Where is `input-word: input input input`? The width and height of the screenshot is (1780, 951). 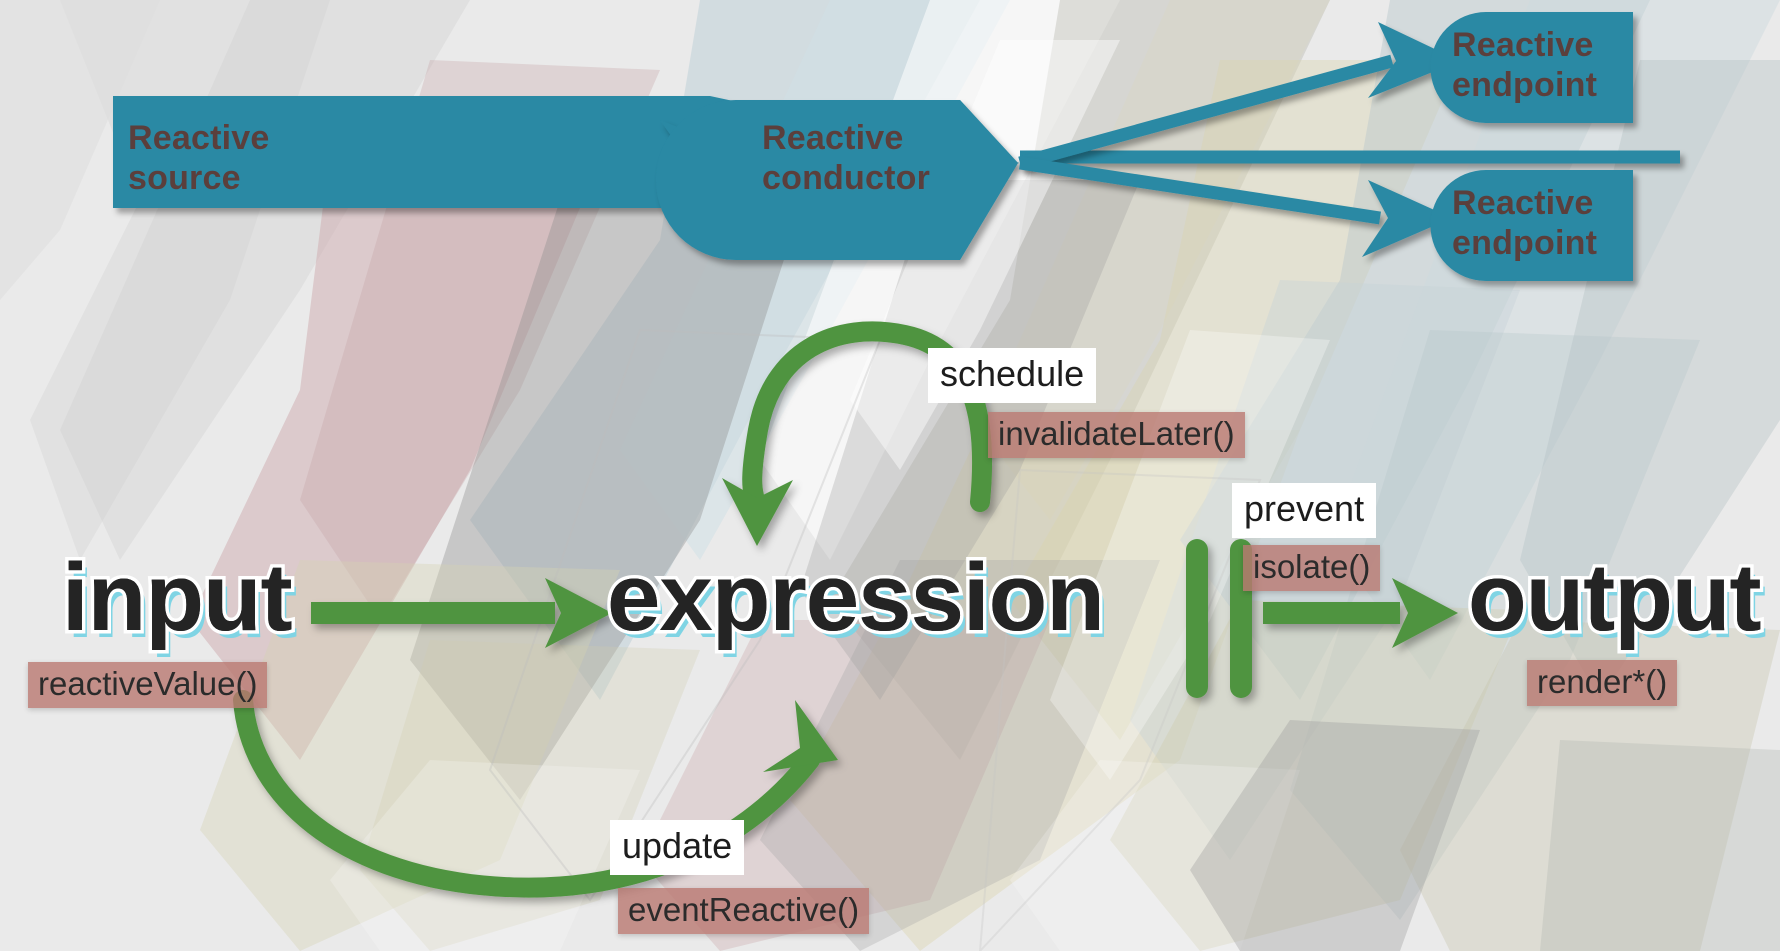
input-word: input input input is located at coordinates (178, 600).